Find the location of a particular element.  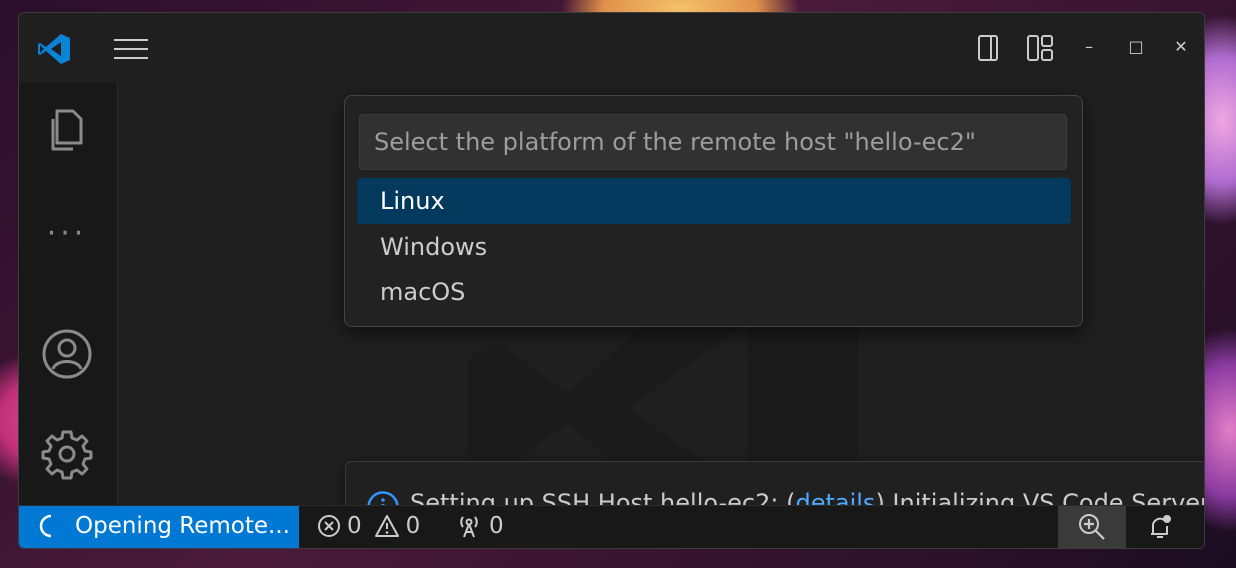

notifications-button is located at coordinates (1160, 527).